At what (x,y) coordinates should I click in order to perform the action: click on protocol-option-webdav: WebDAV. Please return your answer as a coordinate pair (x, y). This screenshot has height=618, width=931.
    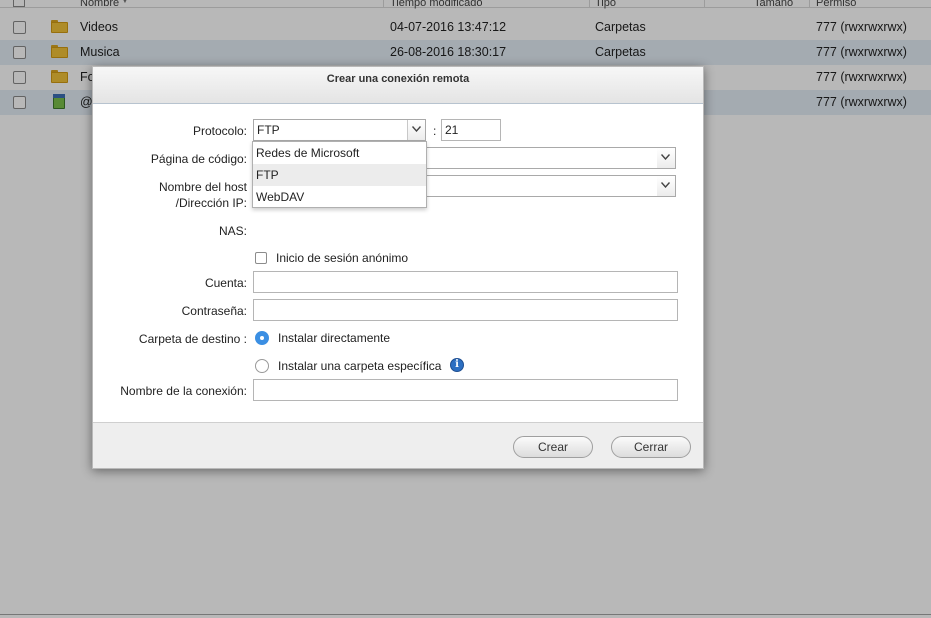
    Looking at the image, I should click on (339, 197).